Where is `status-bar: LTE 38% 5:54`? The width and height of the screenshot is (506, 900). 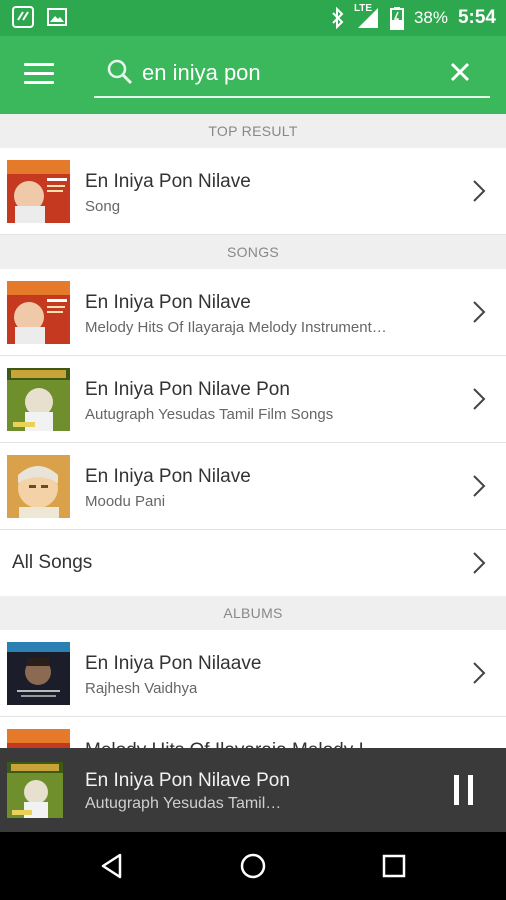 status-bar: LTE 38% 5:54 is located at coordinates (253, 18).